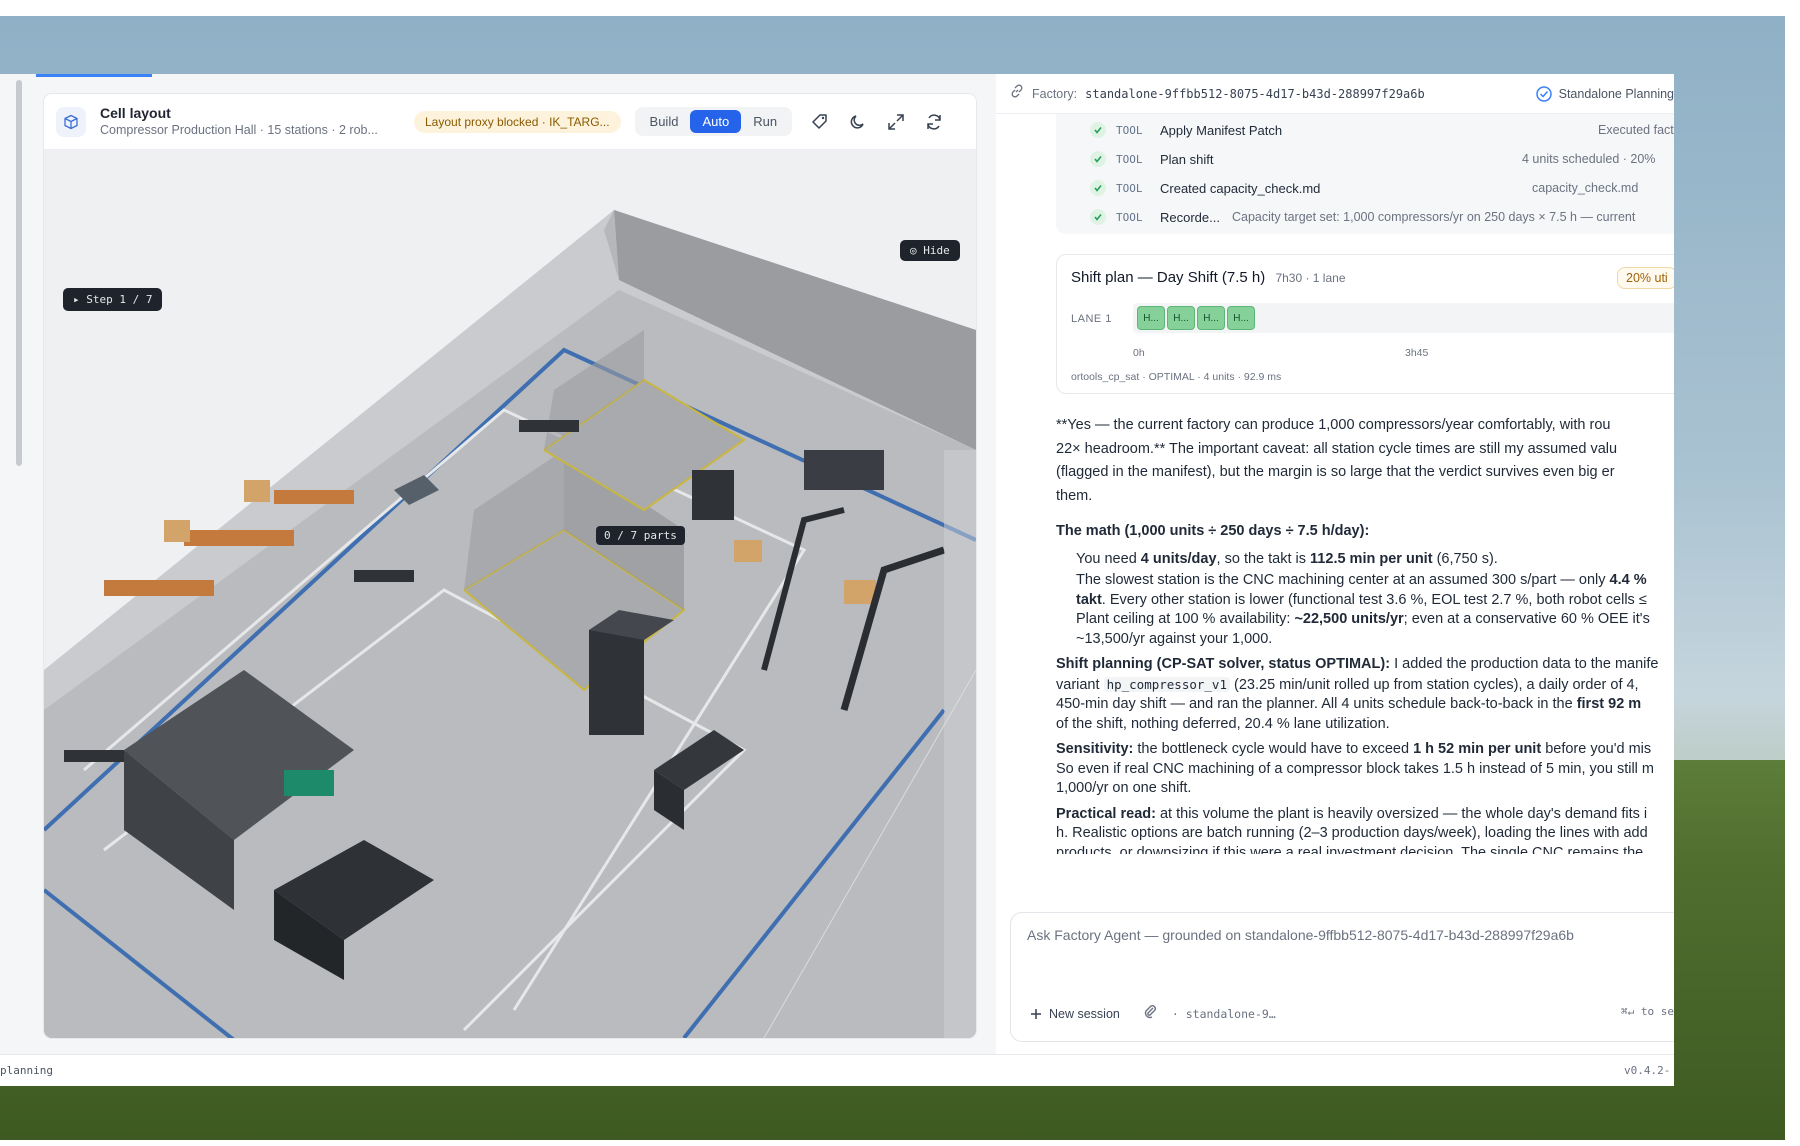 This screenshot has width=1800, height=1146. Describe the element at coordinates (900, 8) in the screenshot. I see `top-white-strip` at that location.